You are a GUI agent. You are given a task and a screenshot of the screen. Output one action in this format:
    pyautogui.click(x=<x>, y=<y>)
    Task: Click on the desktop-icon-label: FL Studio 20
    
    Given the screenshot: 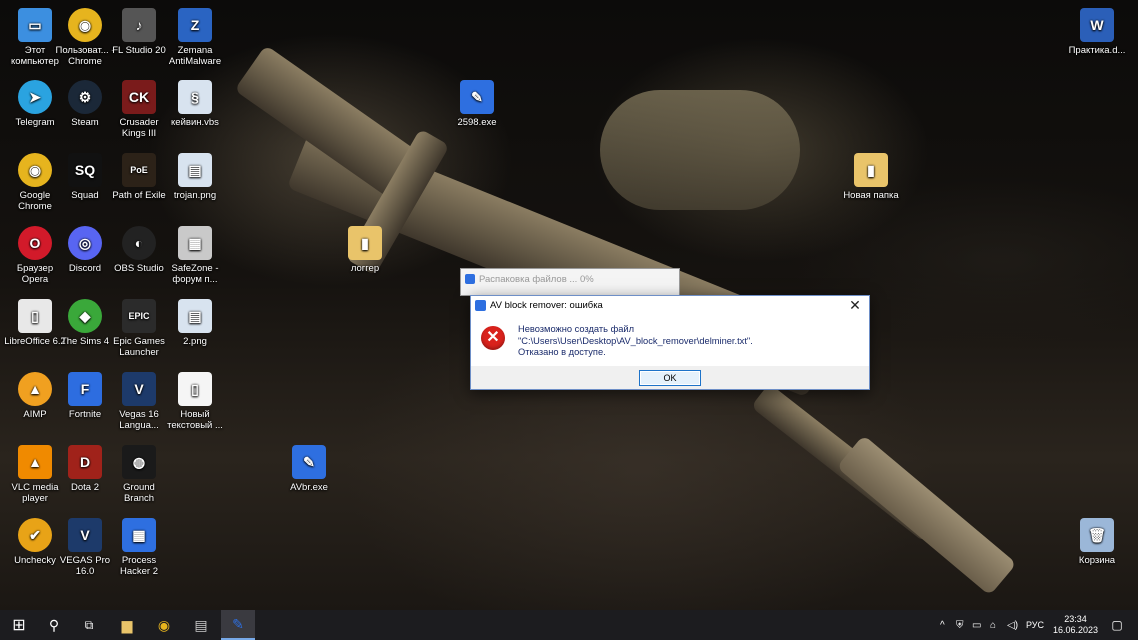 What is the action you would take?
    pyautogui.click(x=139, y=50)
    